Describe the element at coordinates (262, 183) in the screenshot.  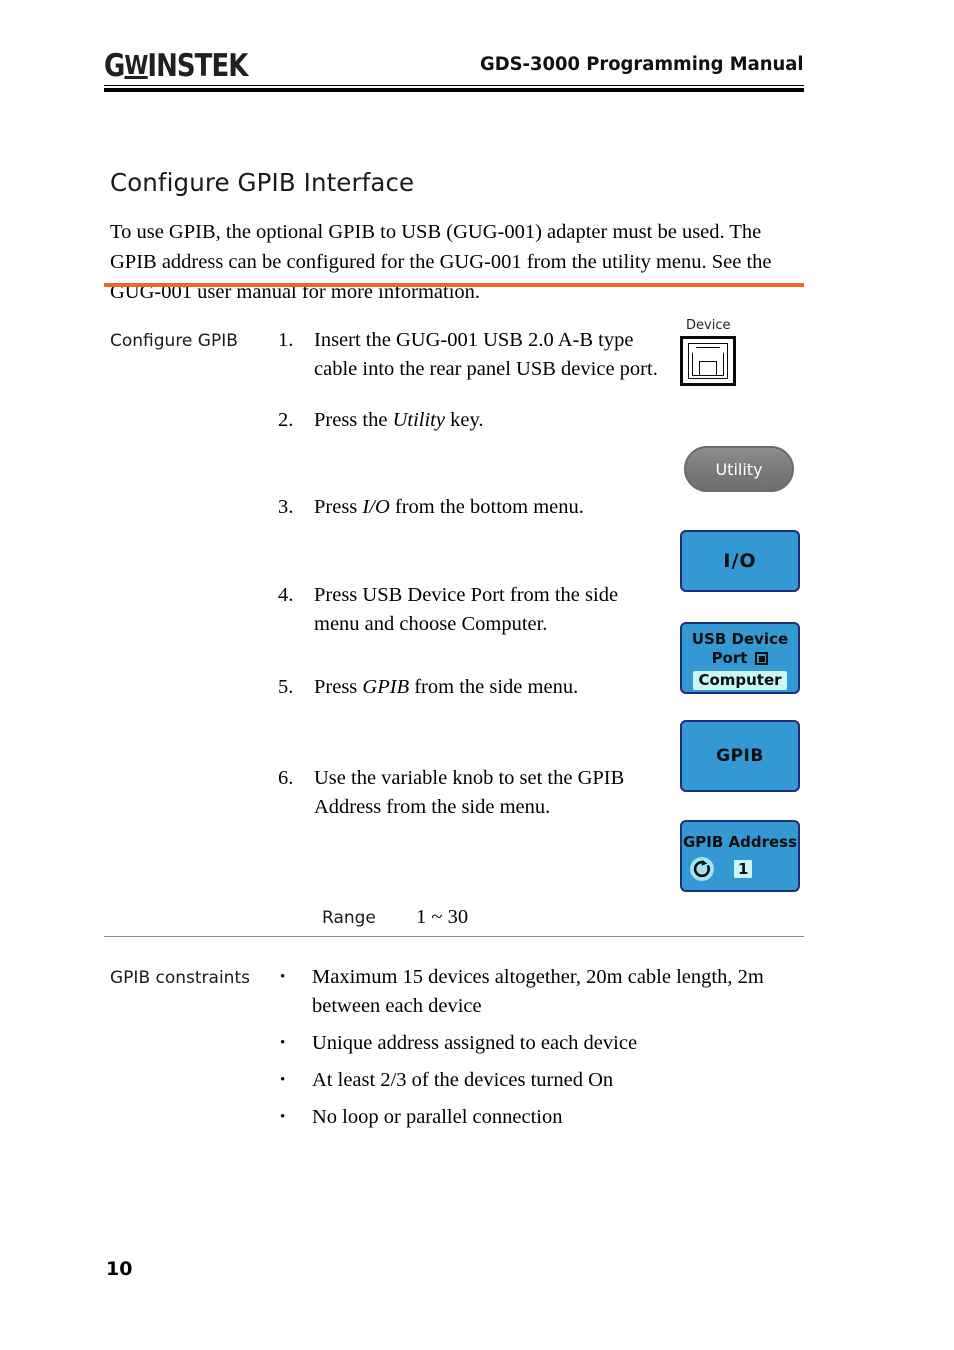
I see `page-title: Configure GPIB Interface` at that location.